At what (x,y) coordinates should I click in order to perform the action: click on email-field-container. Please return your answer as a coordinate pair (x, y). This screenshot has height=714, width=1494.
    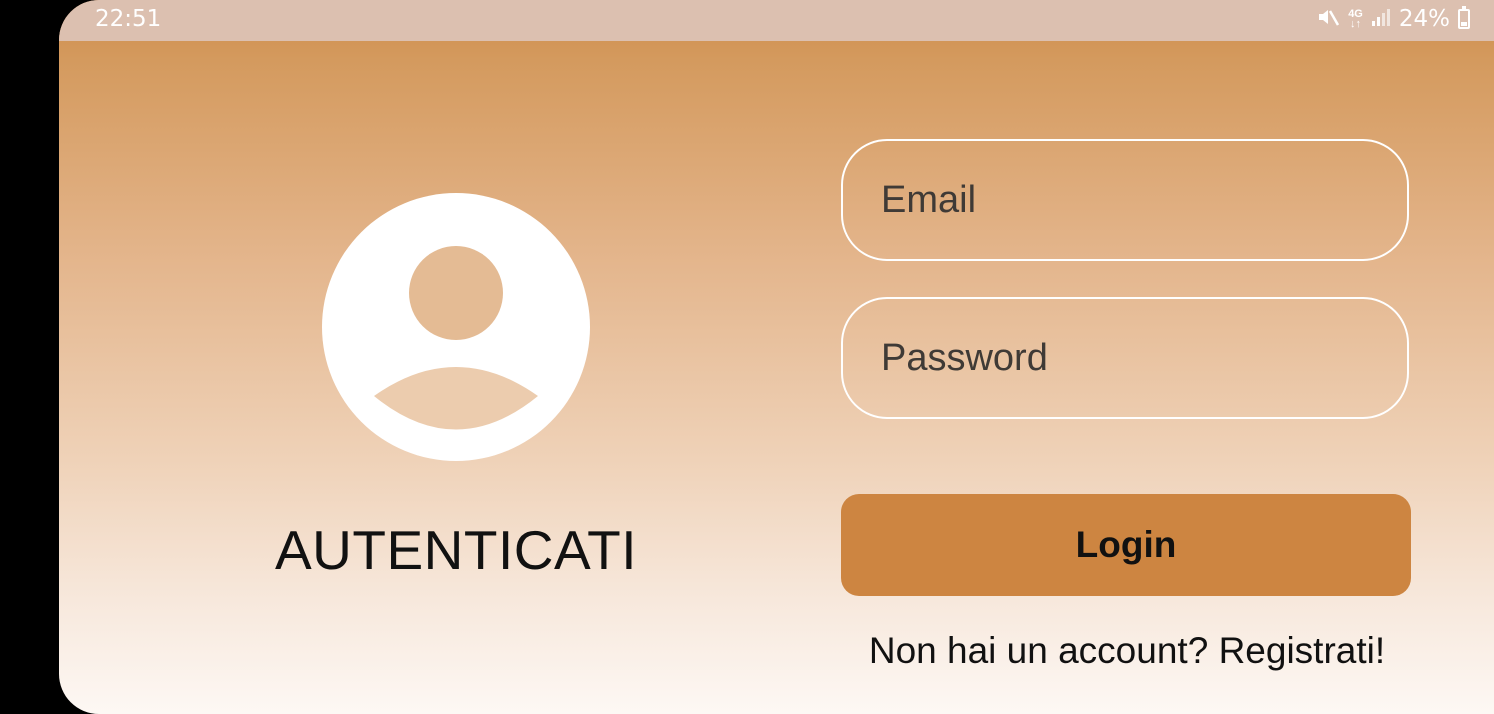
    Looking at the image, I should click on (1125, 200).